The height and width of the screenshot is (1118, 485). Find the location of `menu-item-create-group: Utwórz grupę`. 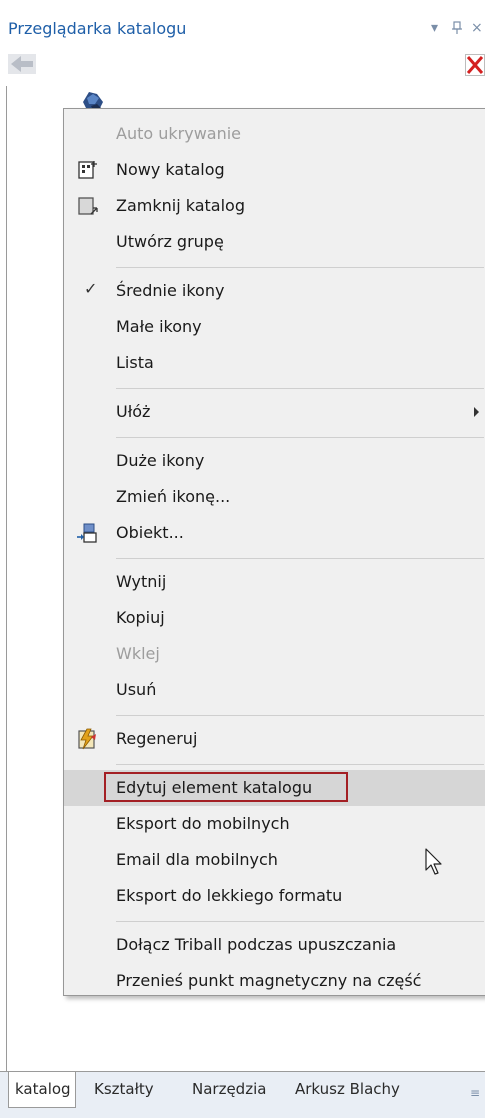

menu-item-create-group: Utwórz grupę is located at coordinates (274, 242).